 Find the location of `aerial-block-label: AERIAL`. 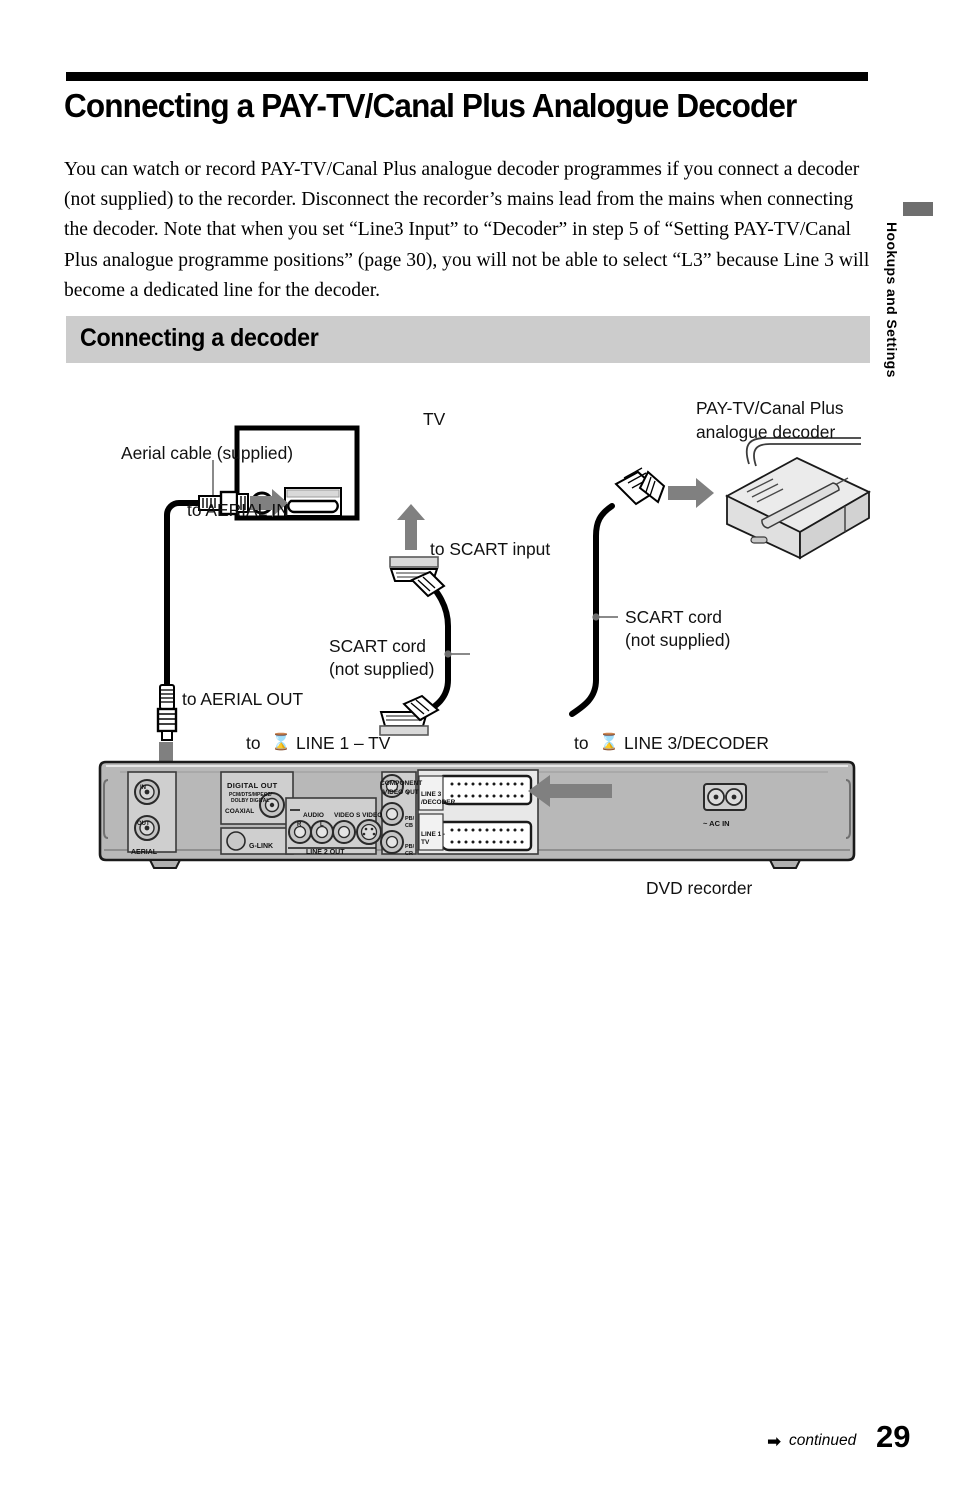

aerial-block-label: AERIAL is located at coordinates (144, 852).